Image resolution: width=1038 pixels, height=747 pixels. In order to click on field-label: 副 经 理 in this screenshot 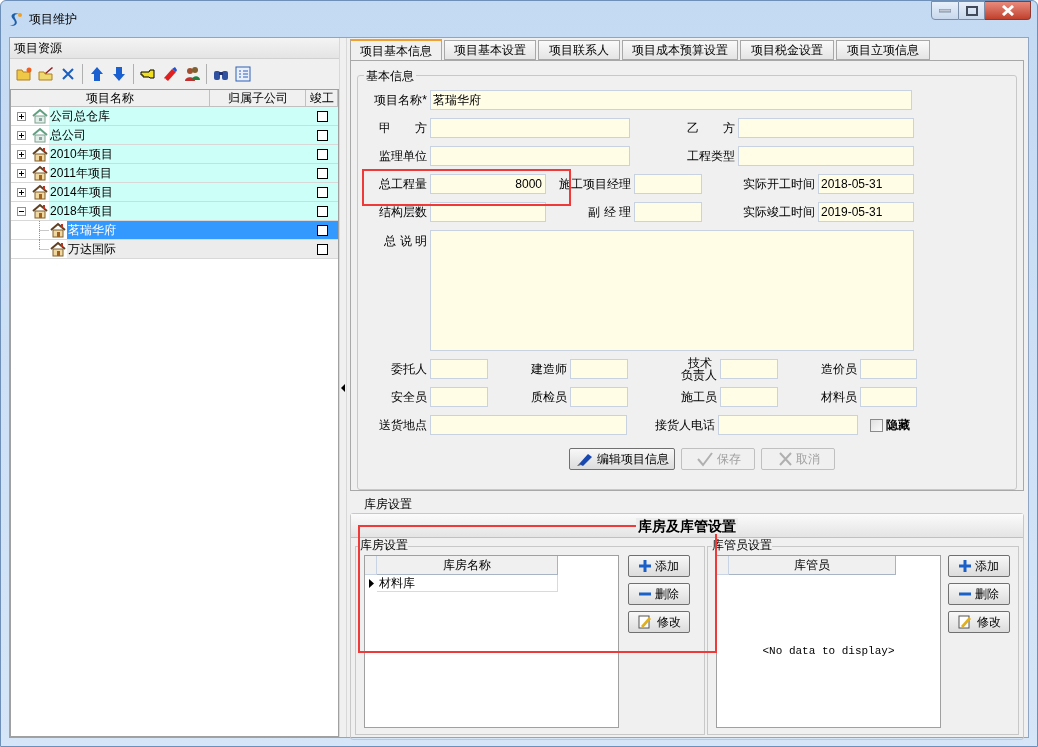, I will do `click(609, 212)`.